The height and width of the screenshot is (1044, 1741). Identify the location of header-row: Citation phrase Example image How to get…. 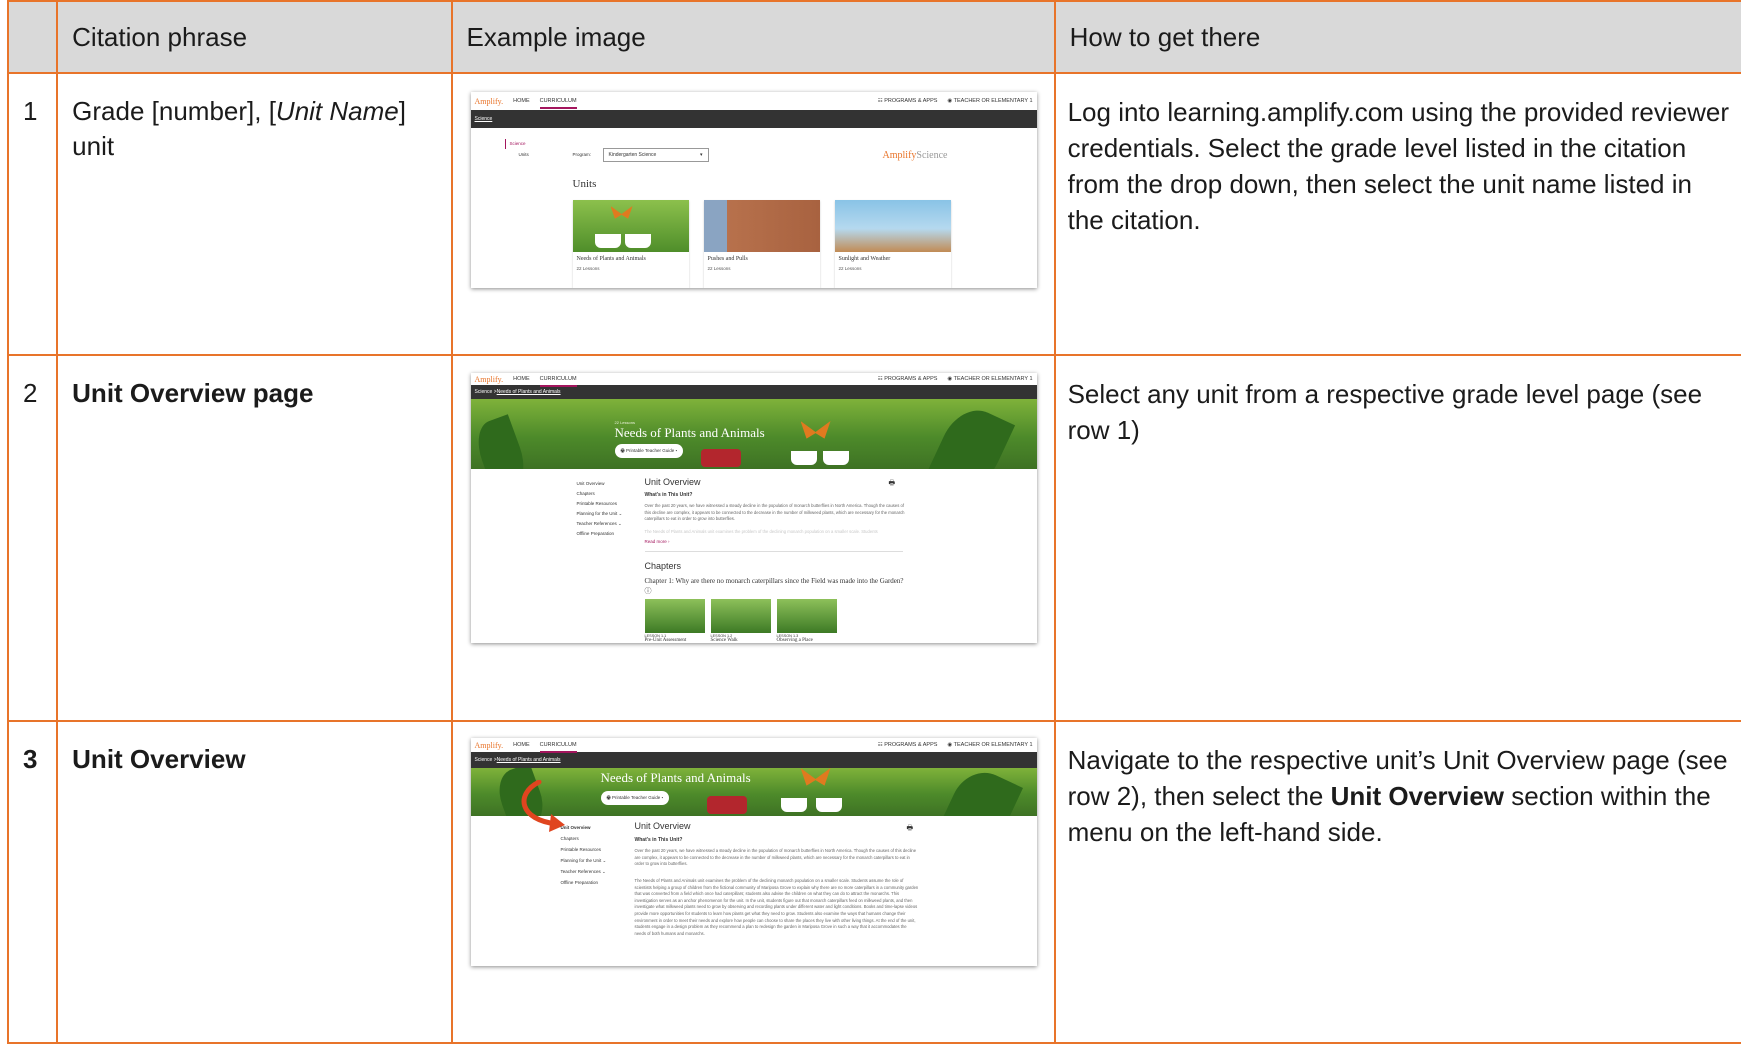
(873, 37).